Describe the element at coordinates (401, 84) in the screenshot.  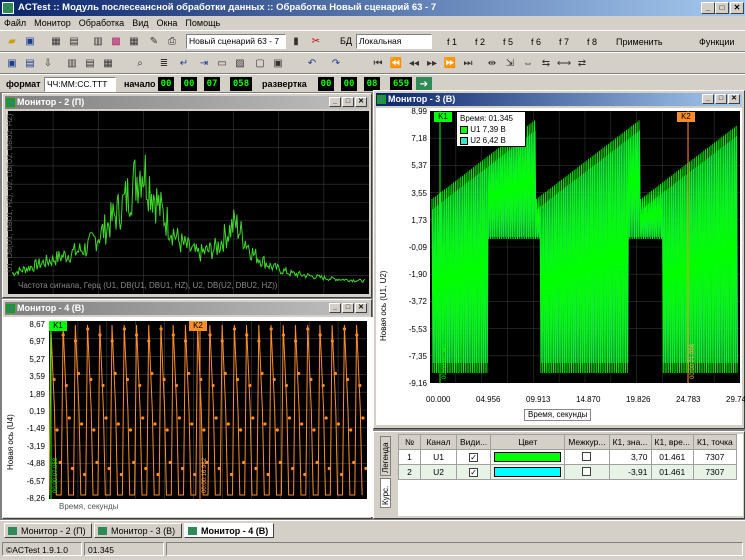
I see `sweep-millis: 659` at that location.